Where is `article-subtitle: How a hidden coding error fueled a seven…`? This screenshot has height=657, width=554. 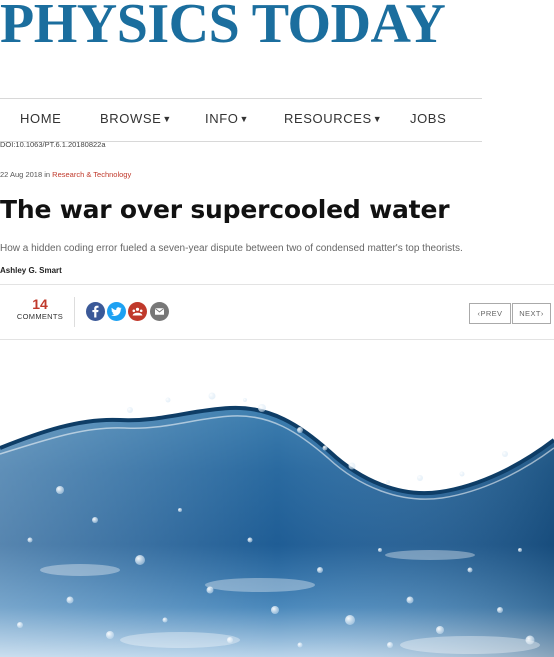 article-subtitle: How a hidden coding error fueled a seven… is located at coordinates (231, 248).